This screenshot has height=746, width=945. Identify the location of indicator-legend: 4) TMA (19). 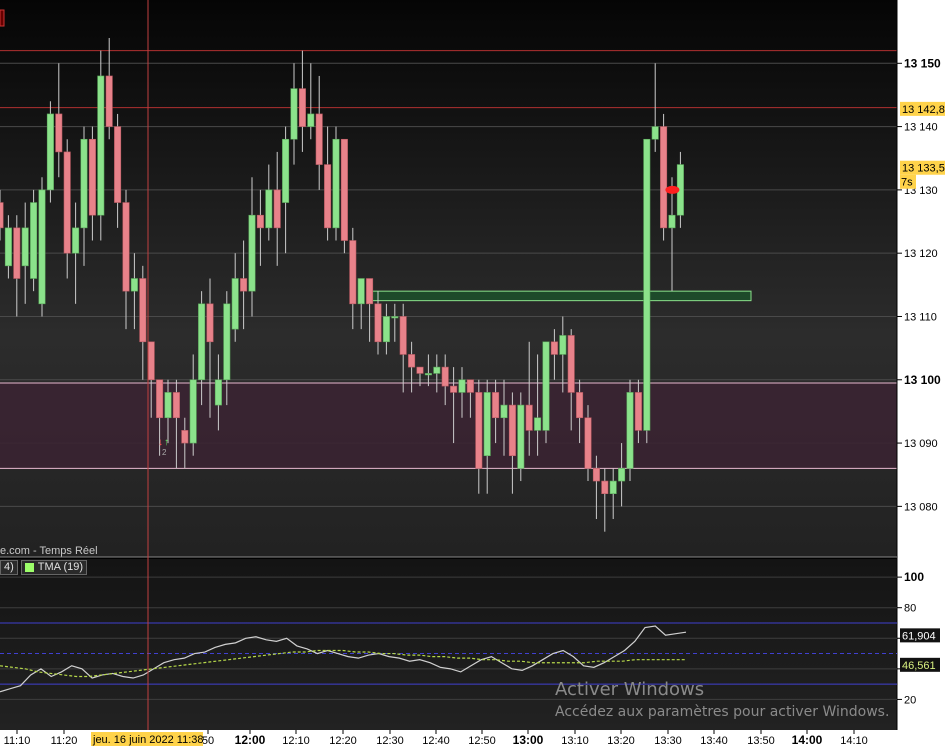
(44, 567).